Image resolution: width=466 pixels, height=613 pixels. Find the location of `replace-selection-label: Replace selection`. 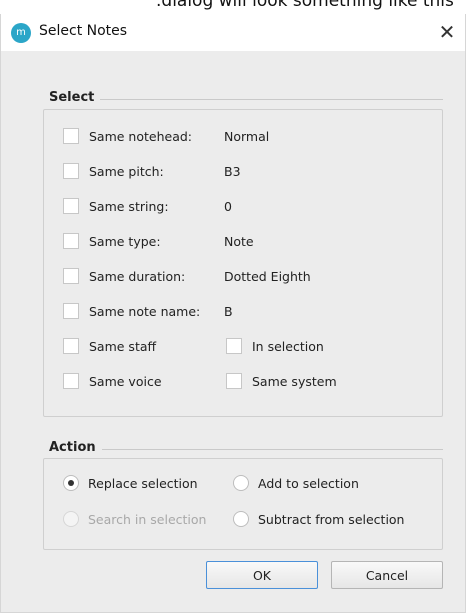

replace-selection-label: Replace selection is located at coordinates (143, 483).